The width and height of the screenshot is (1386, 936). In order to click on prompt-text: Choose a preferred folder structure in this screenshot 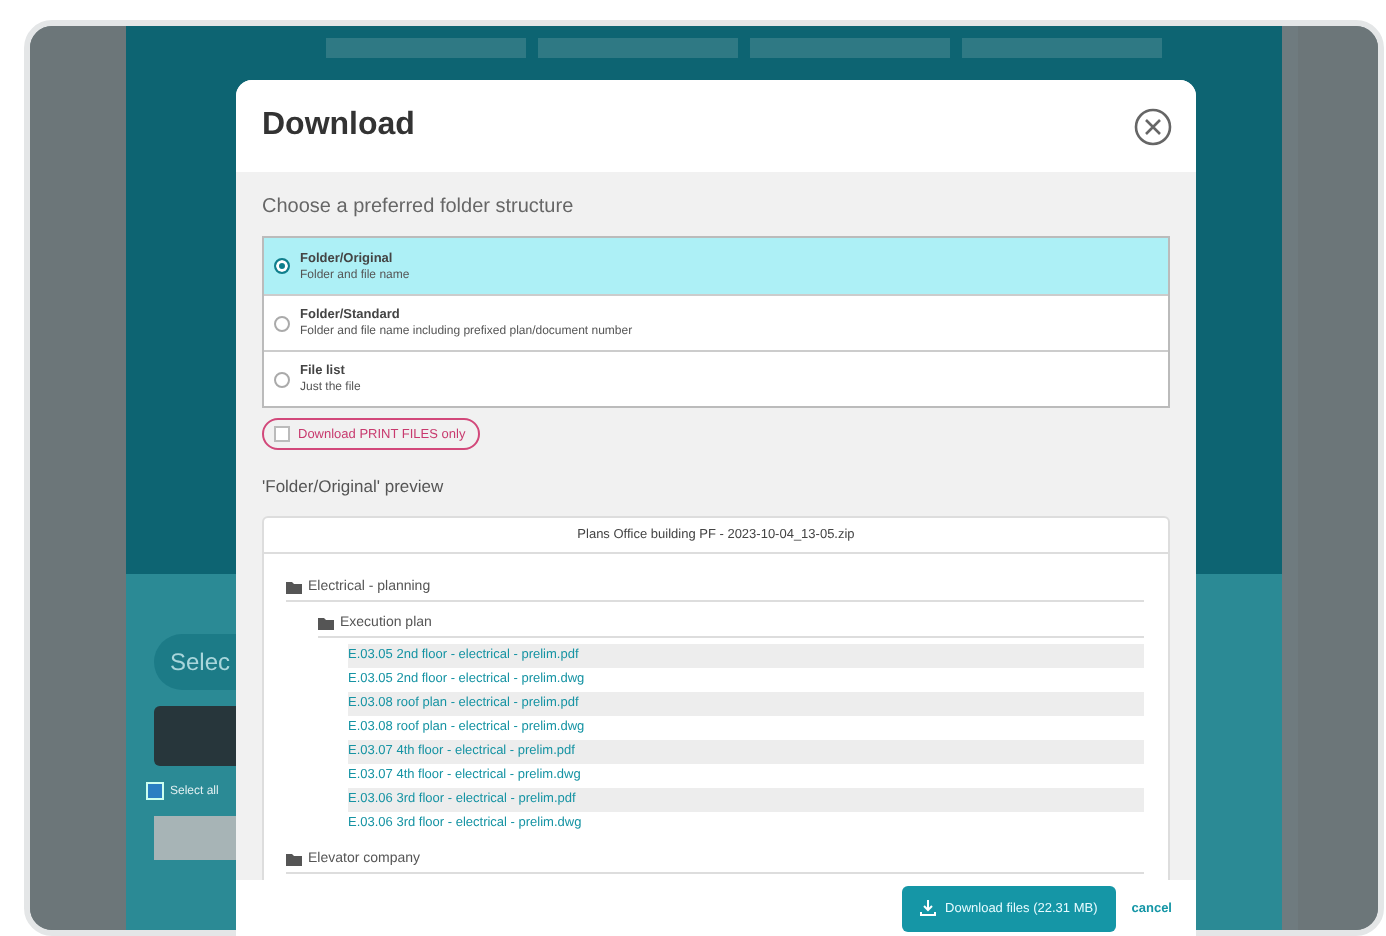, I will do `click(419, 207)`.